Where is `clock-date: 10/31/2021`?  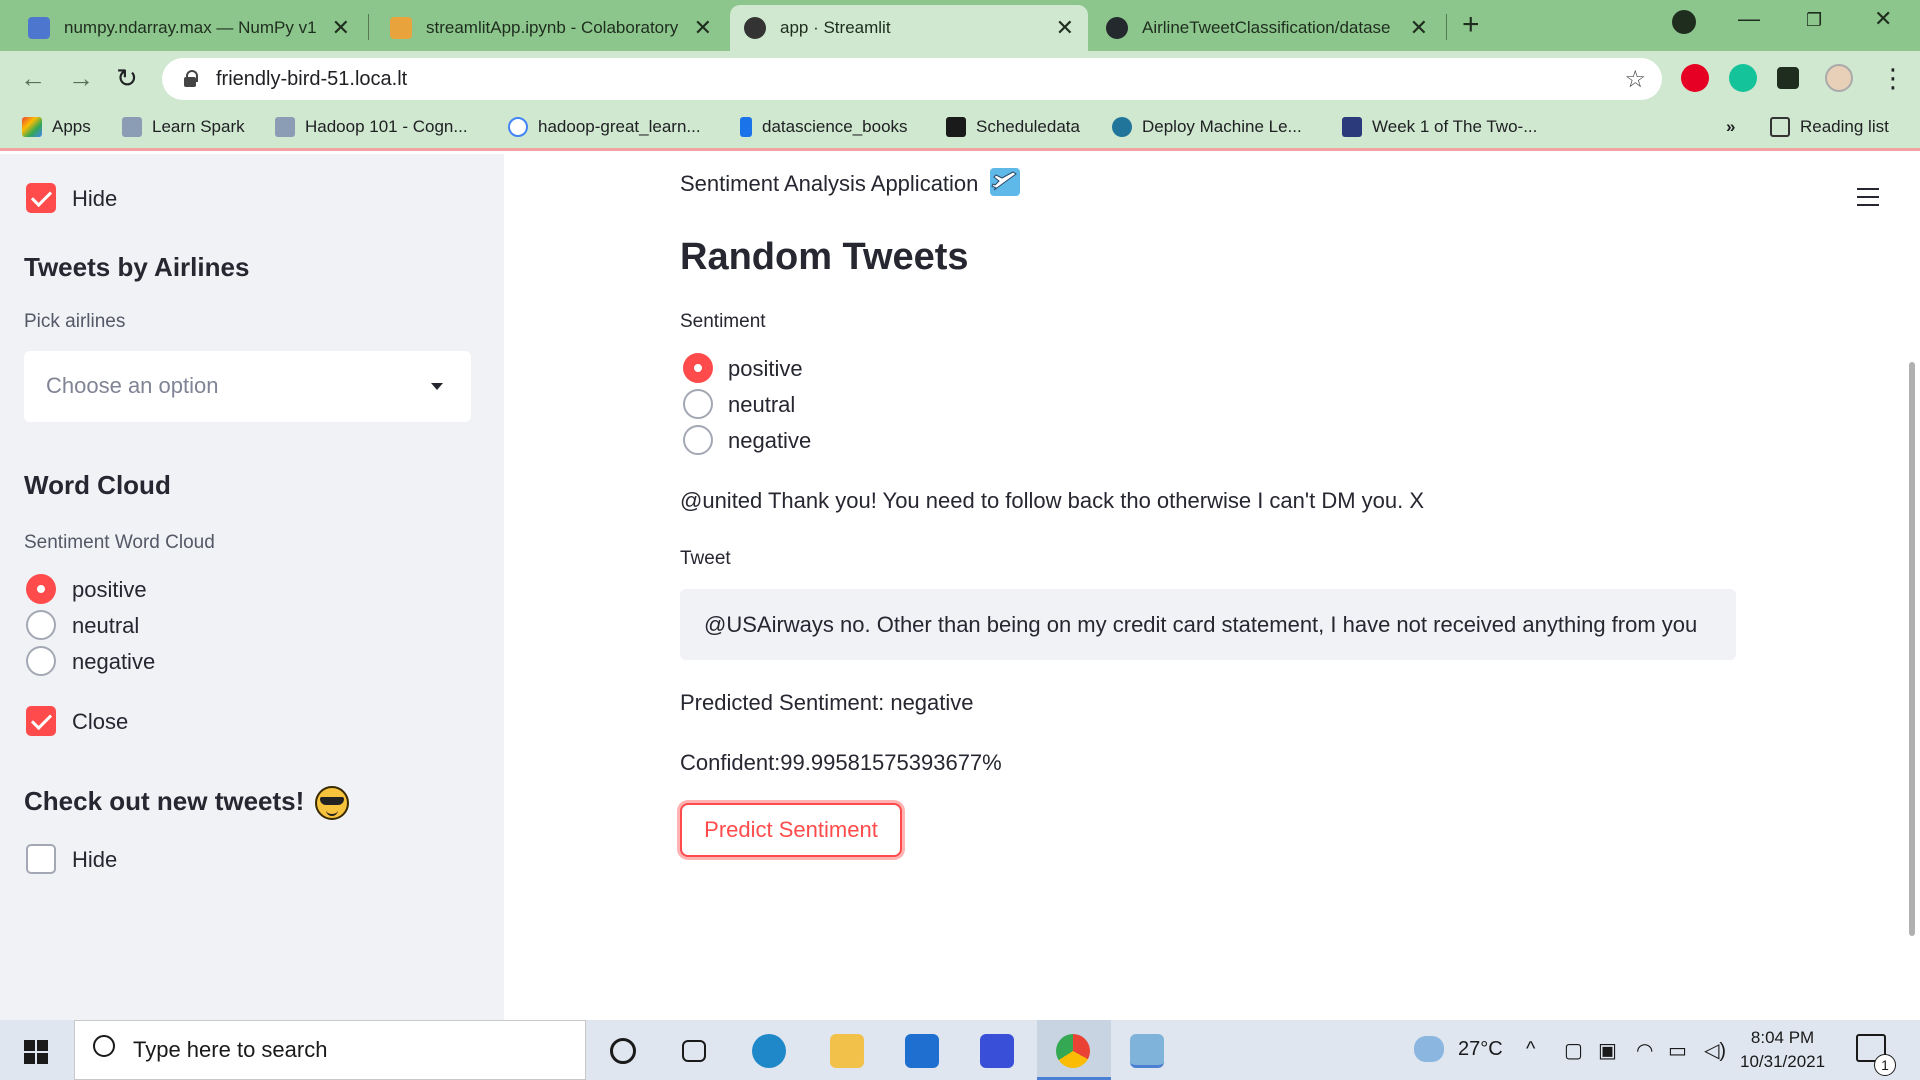 clock-date: 10/31/2021 is located at coordinates (1783, 1061).